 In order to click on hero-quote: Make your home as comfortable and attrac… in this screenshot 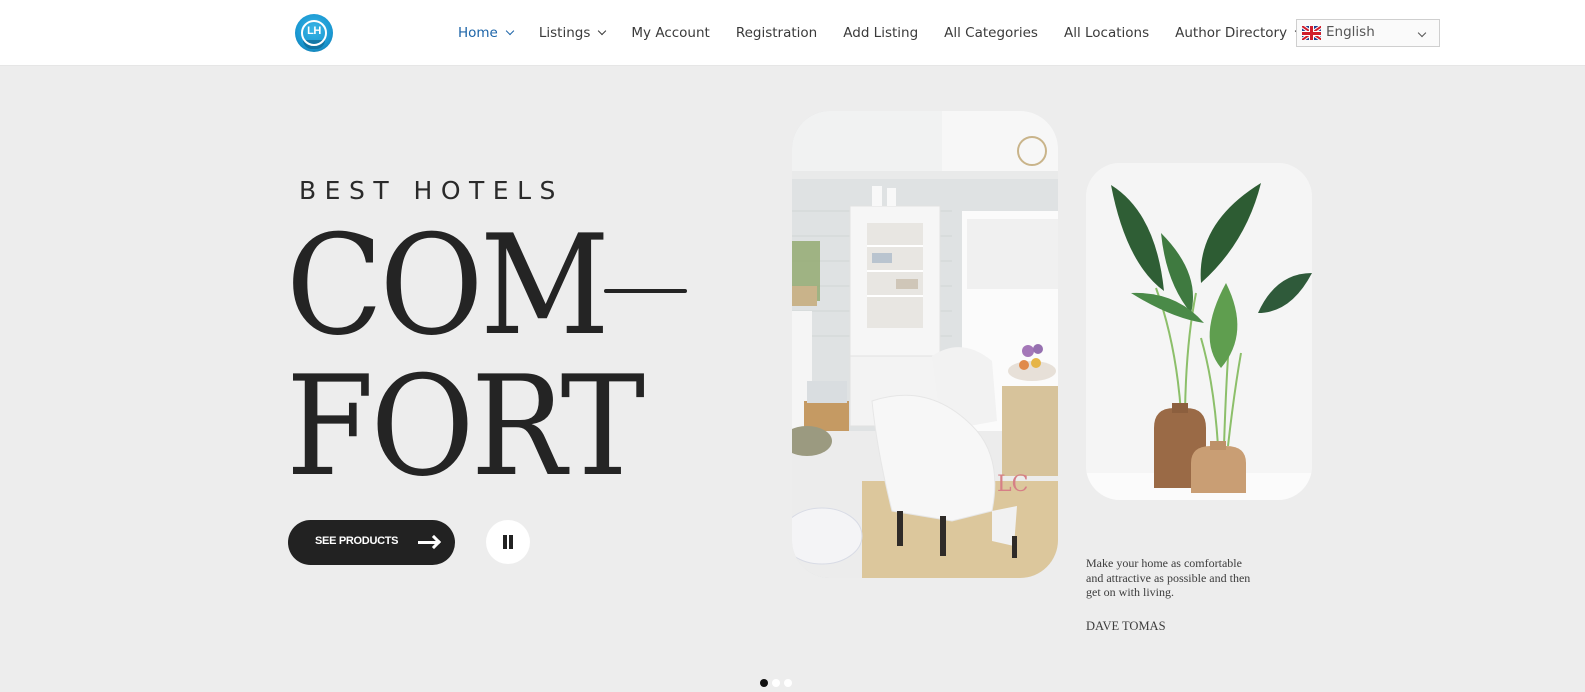, I will do `click(1168, 577)`.